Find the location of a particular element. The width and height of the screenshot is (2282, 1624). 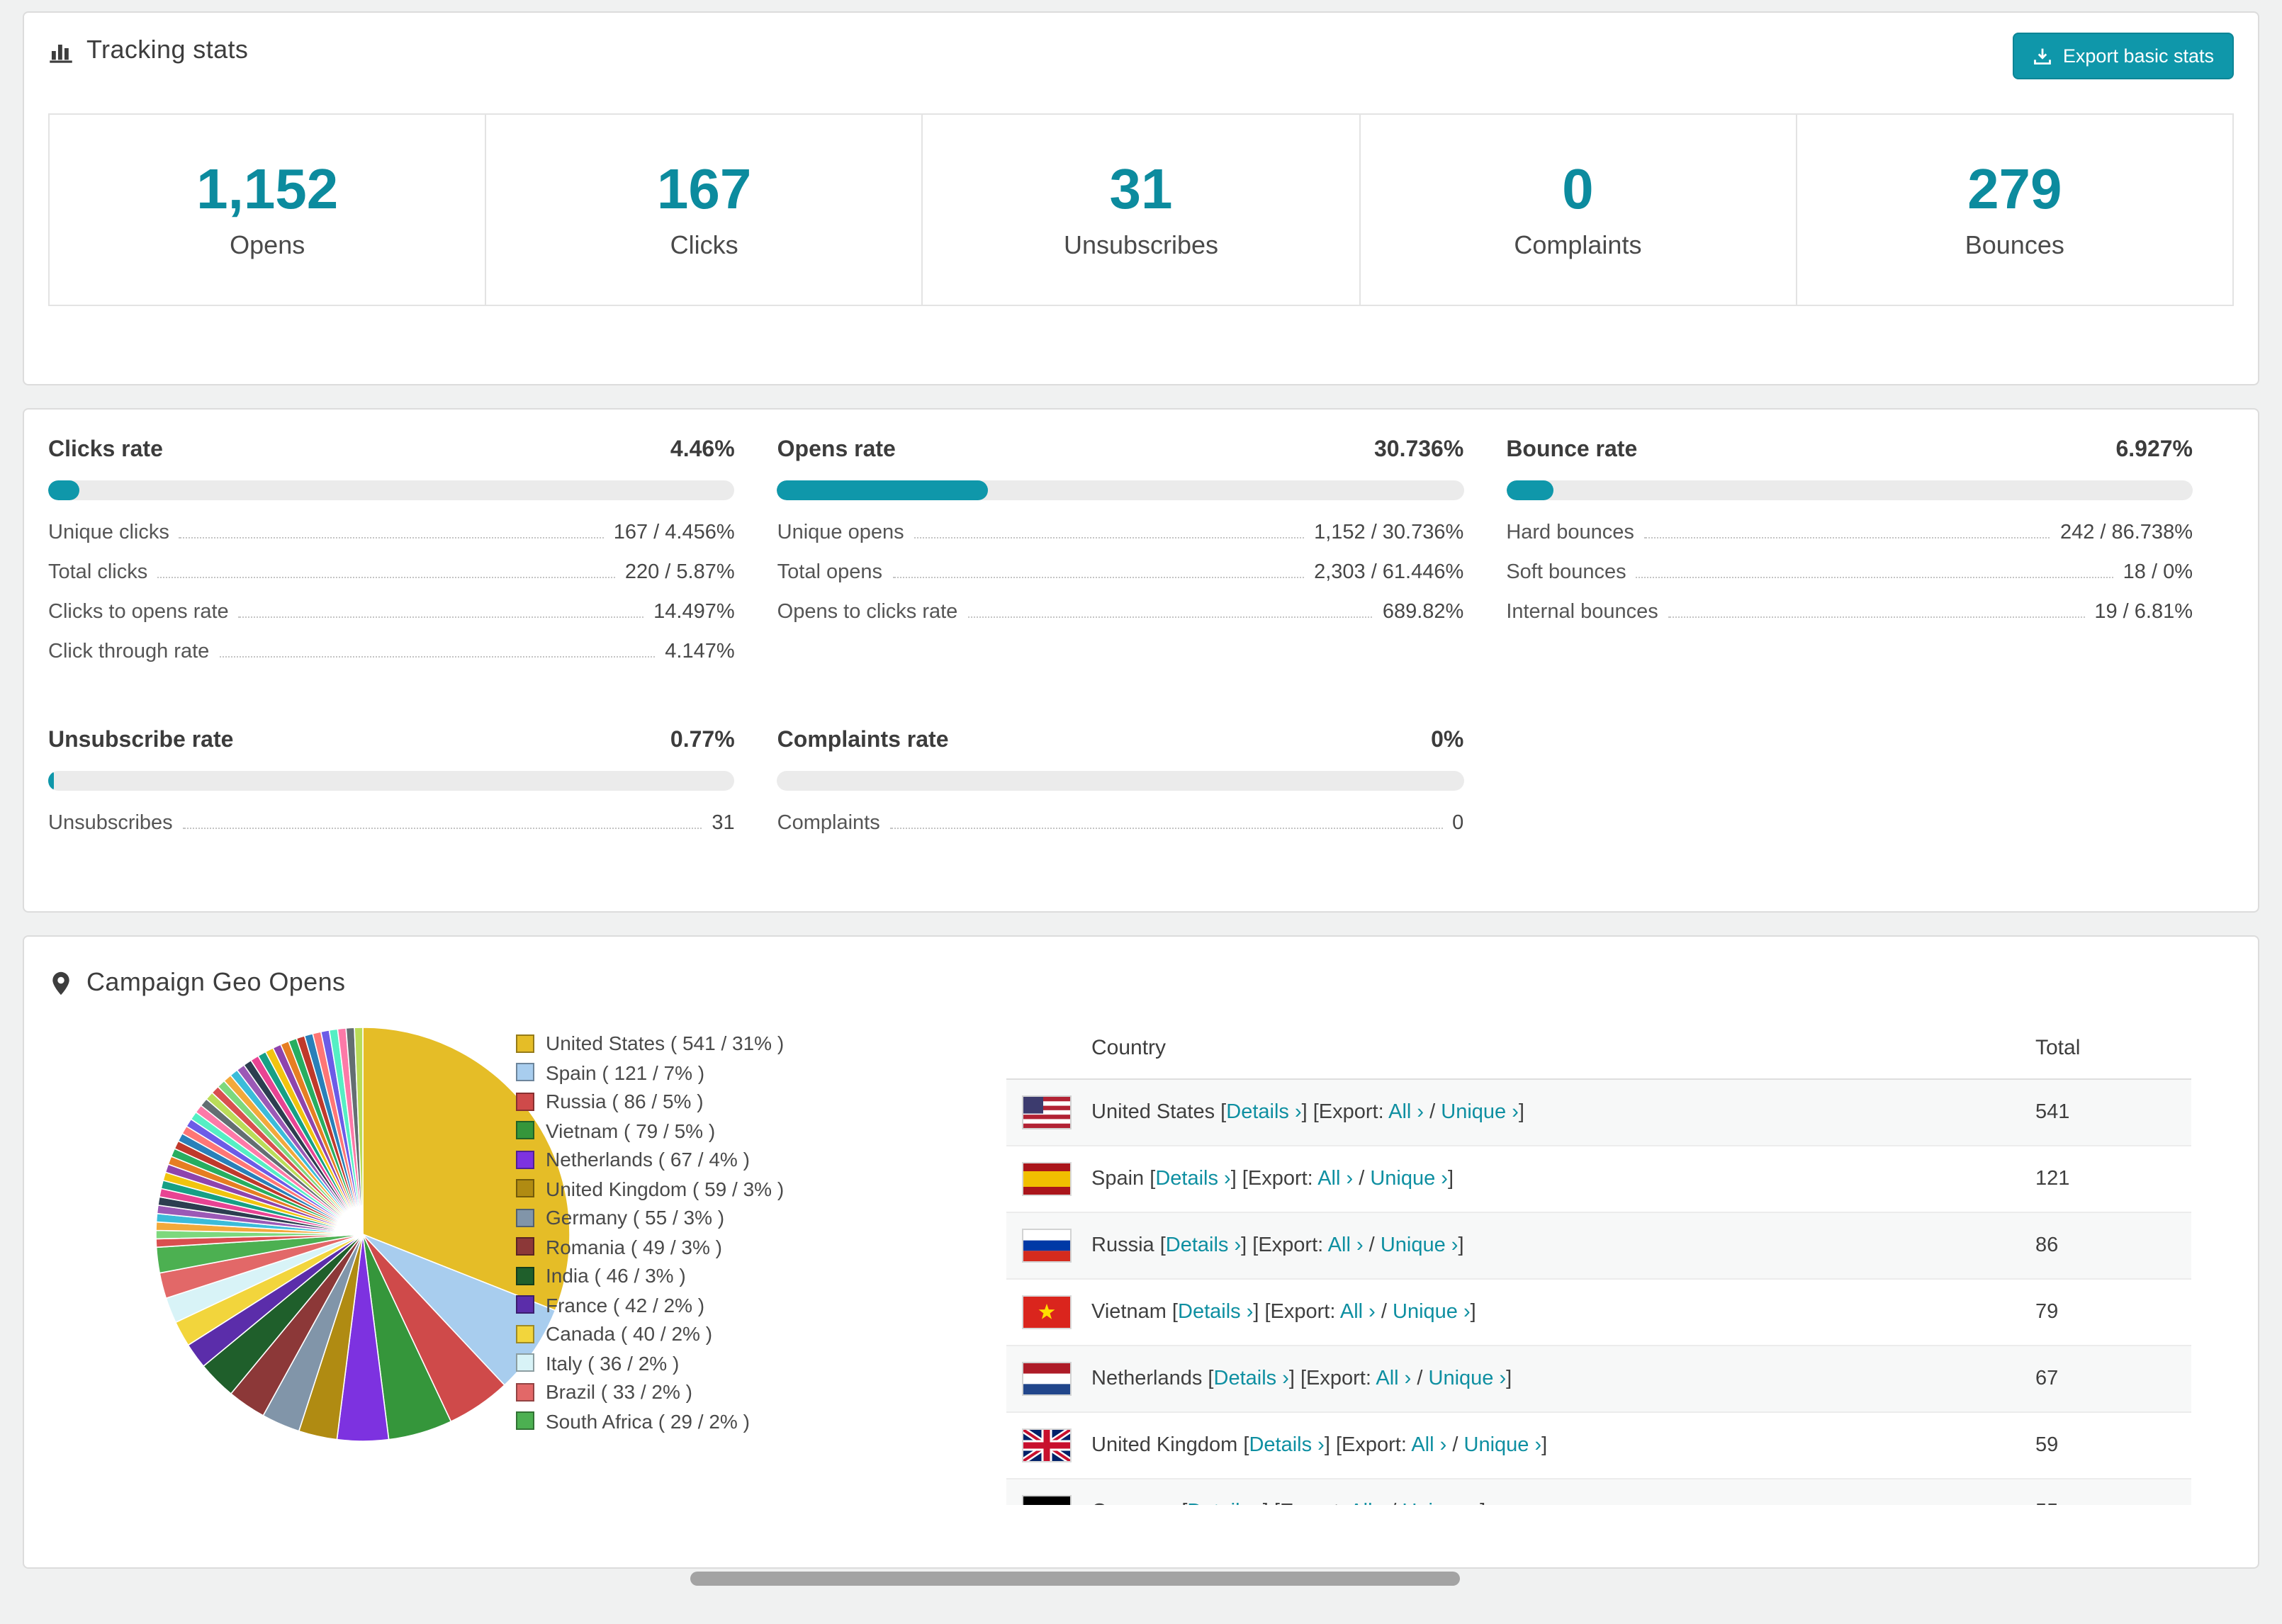

rate-row-label: Complaints is located at coordinates (828, 823).